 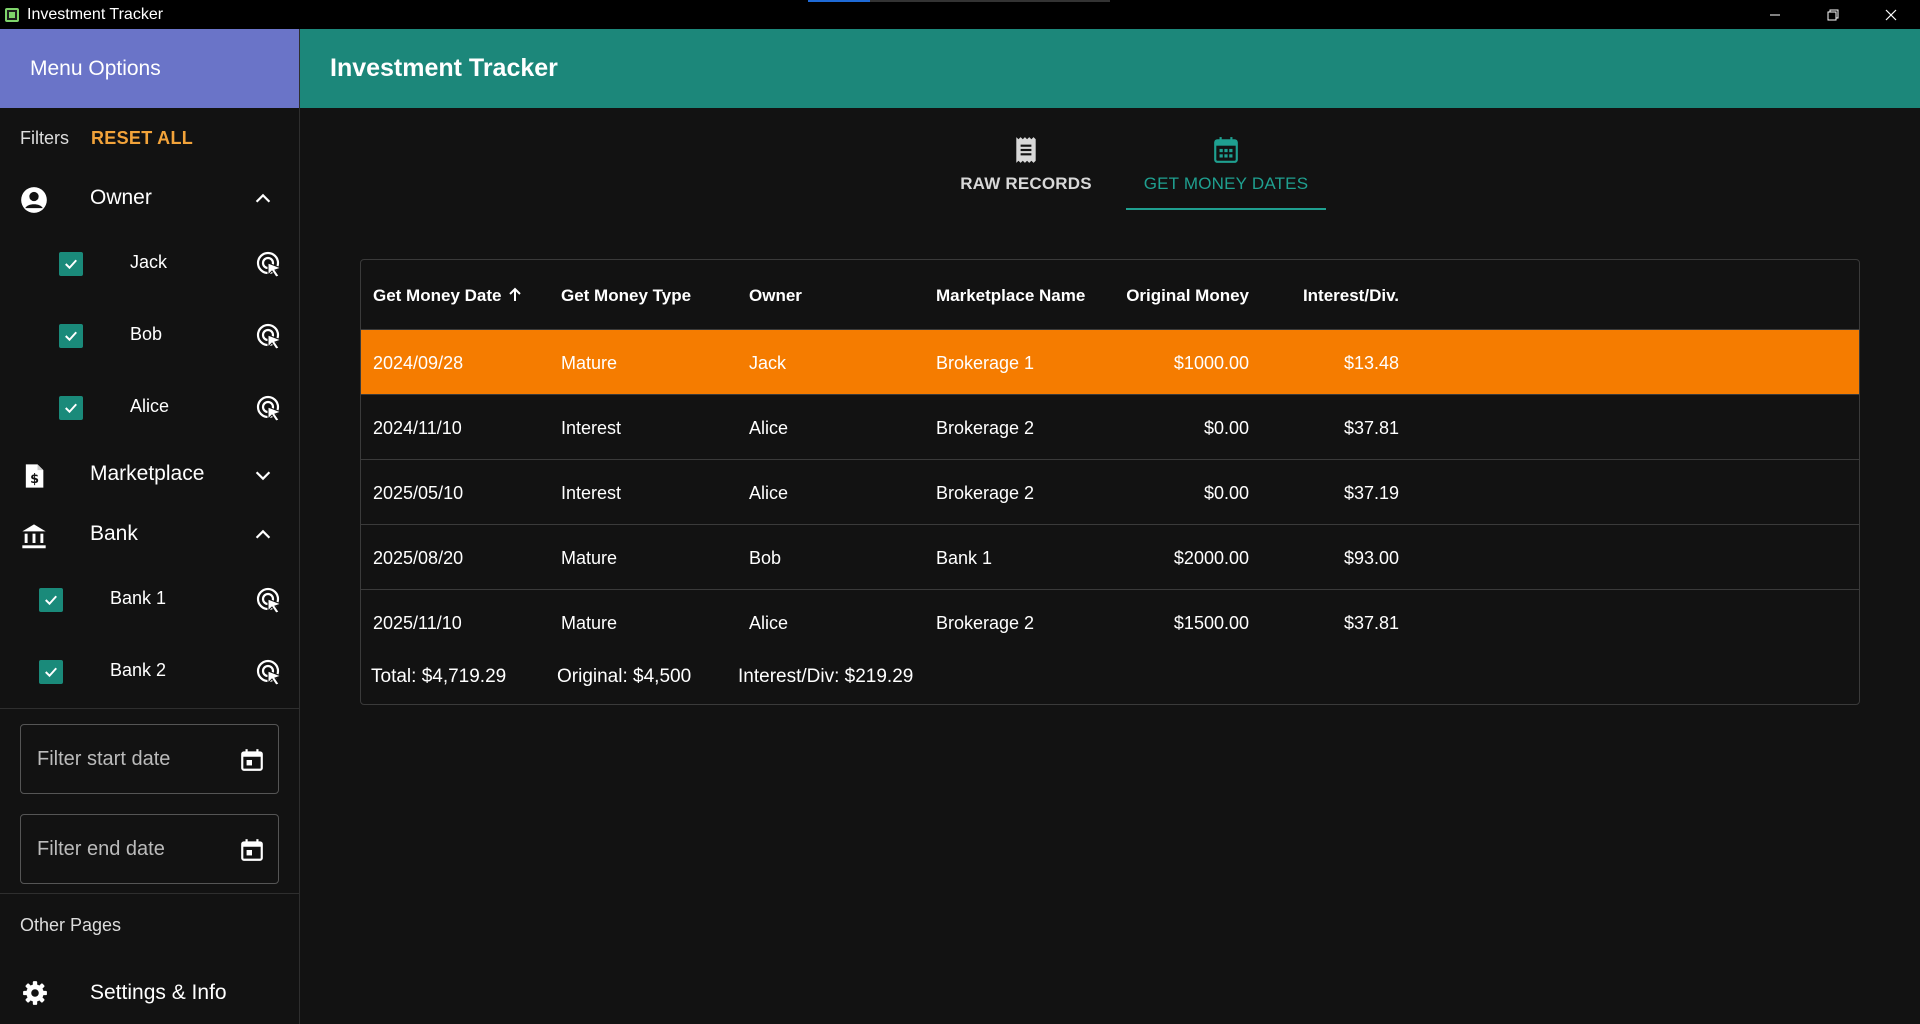 What do you see at coordinates (1226, 428) in the screenshot?
I see `cell-original-money: $0.00` at bounding box center [1226, 428].